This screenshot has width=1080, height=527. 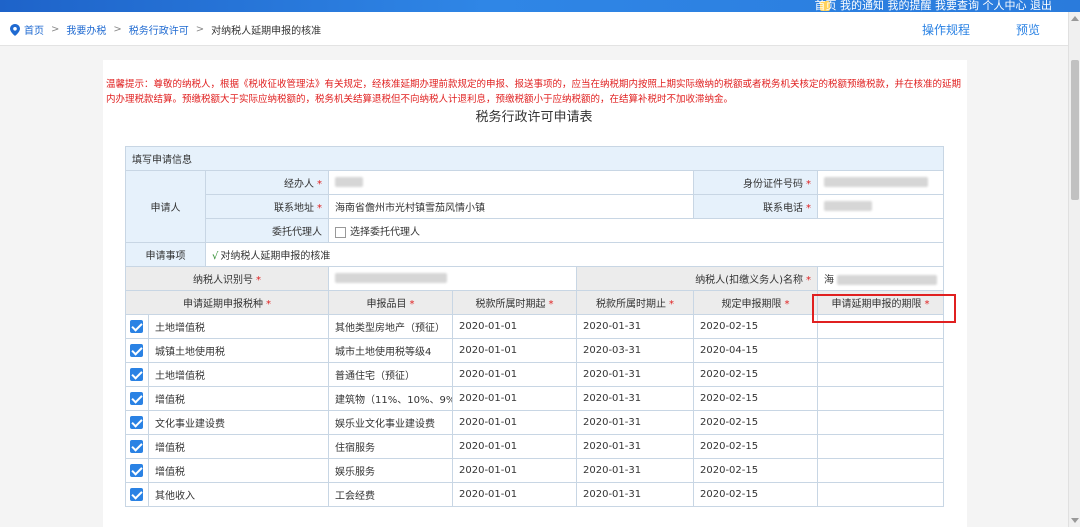 What do you see at coordinates (755, 206) in the screenshot?
I see `phone-label: 联系电话 *` at bounding box center [755, 206].